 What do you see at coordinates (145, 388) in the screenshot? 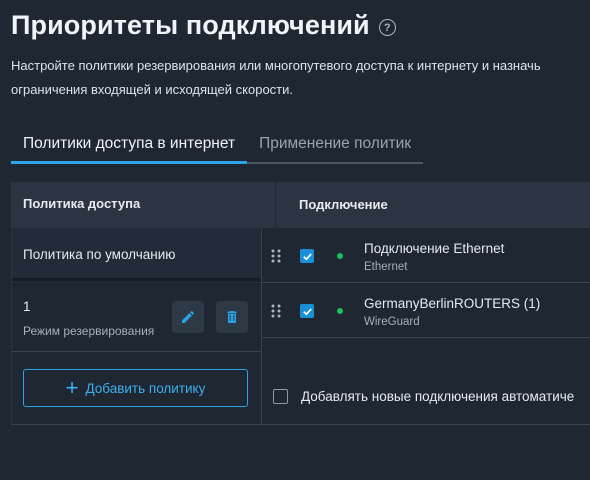
I see `add-policy-label: Добавить политику` at bounding box center [145, 388].